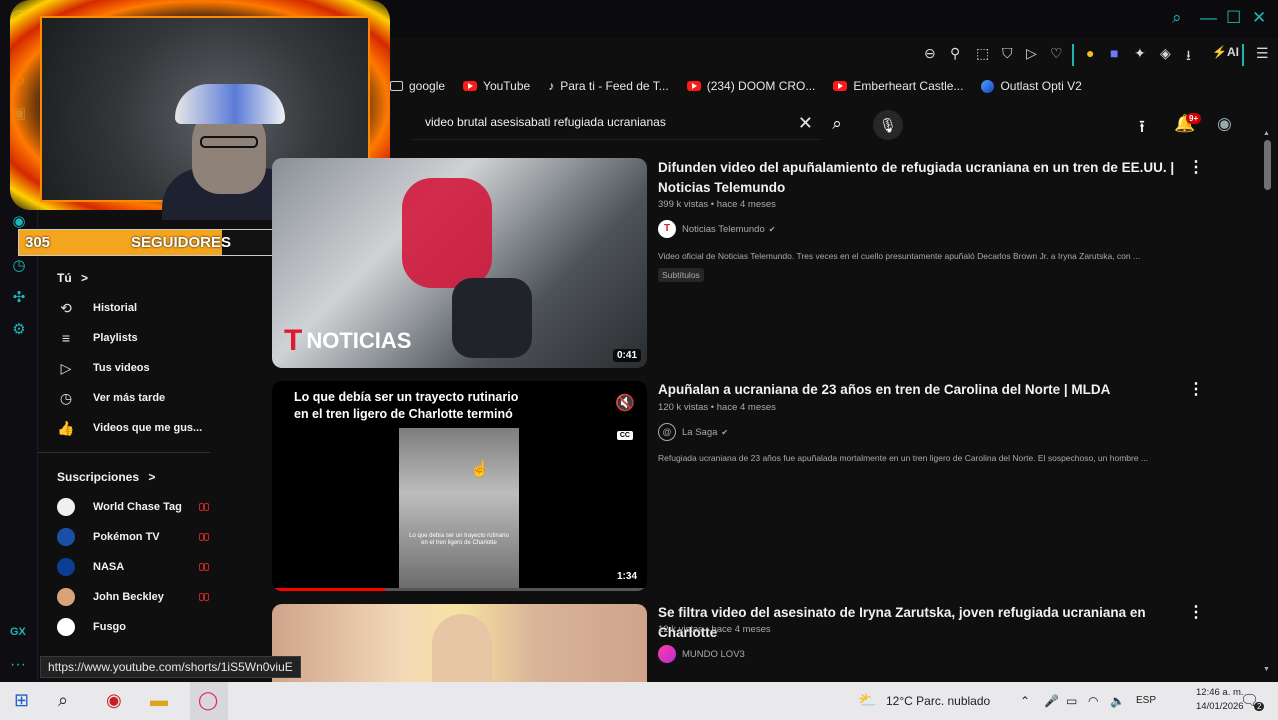 The width and height of the screenshot is (1278, 720). Describe the element at coordinates (1071, 701) in the screenshot. I see `battery-icon: ▭` at that location.